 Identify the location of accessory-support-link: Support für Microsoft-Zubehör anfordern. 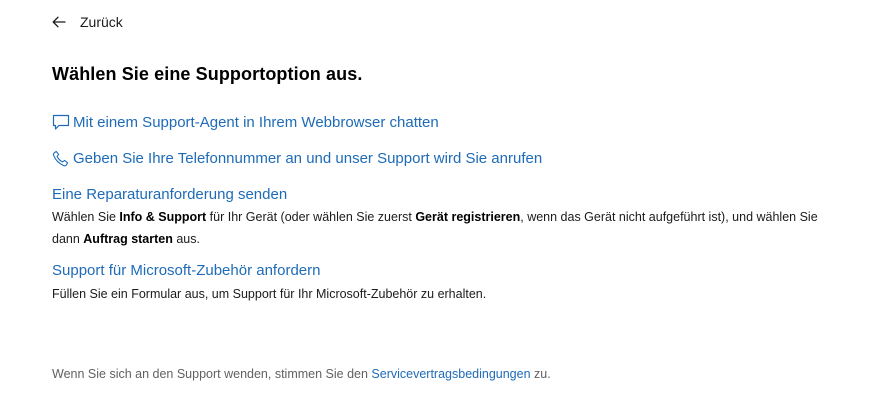
(186, 270).